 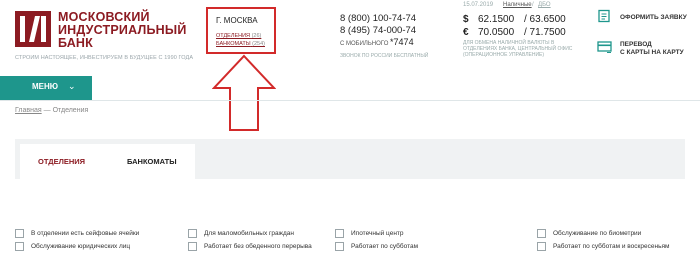 What do you see at coordinates (249, 233) in the screenshot?
I see `filter-label: Для маломобильных граждан` at bounding box center [249, 233].